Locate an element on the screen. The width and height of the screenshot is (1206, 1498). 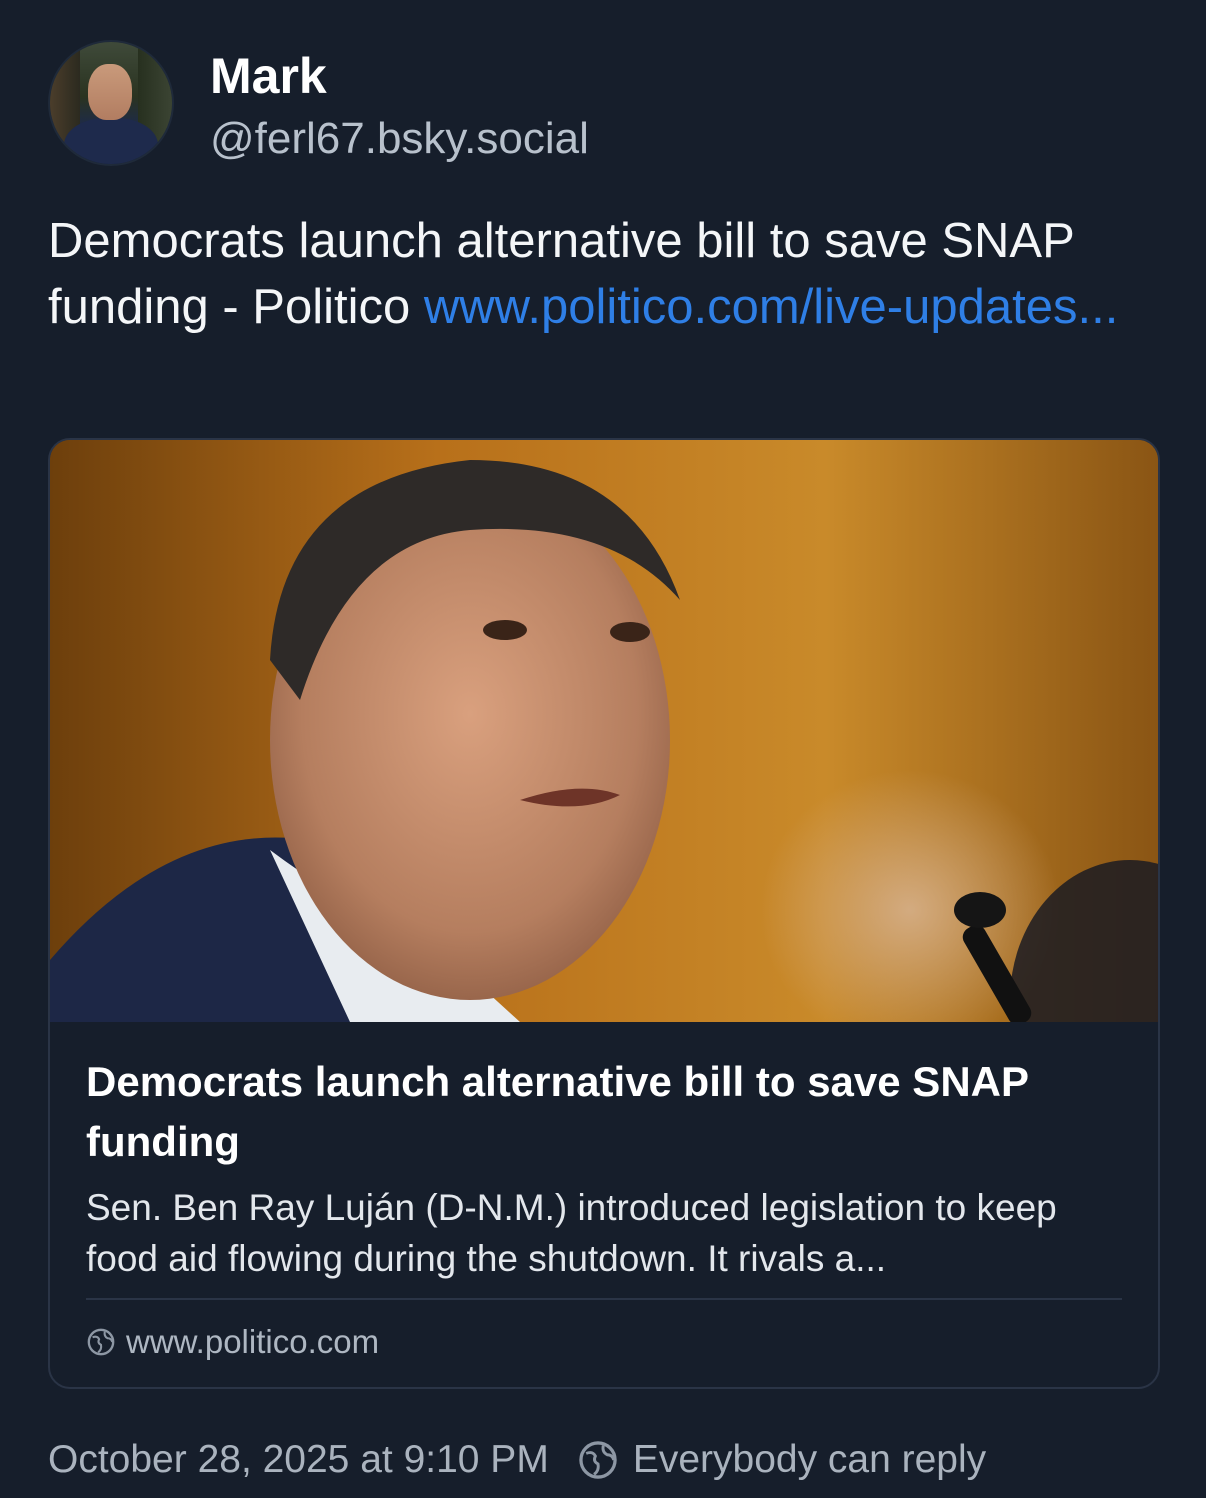
link-preview-domain-text: www.politico.com is located at coordinates (253, 1341).